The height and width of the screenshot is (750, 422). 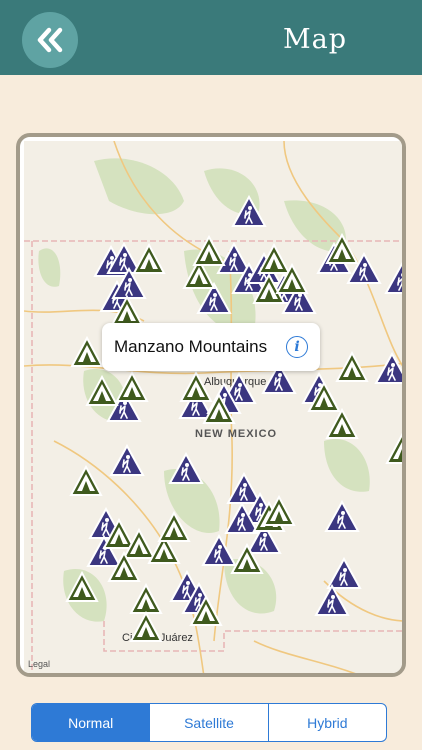 I want to click on state-label: NEW MEXICO, so click(x=236, y=434).